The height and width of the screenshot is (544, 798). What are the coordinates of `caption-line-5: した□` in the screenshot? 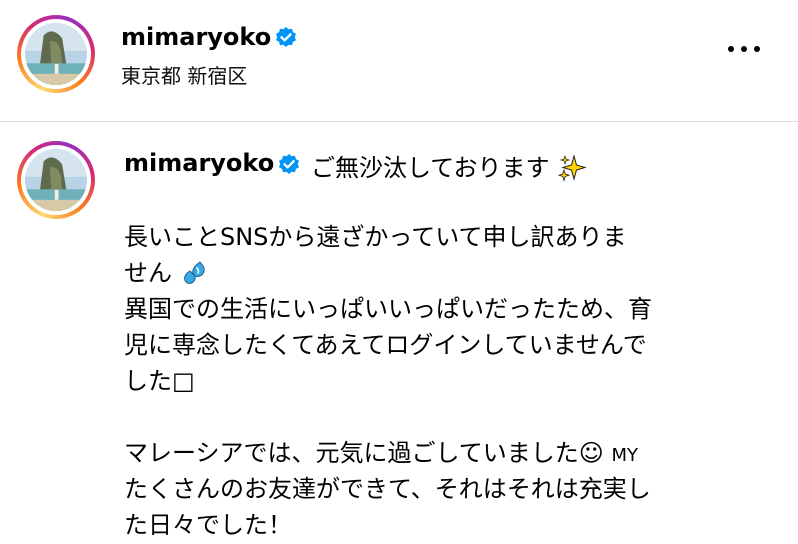 It's located at (159, 381).